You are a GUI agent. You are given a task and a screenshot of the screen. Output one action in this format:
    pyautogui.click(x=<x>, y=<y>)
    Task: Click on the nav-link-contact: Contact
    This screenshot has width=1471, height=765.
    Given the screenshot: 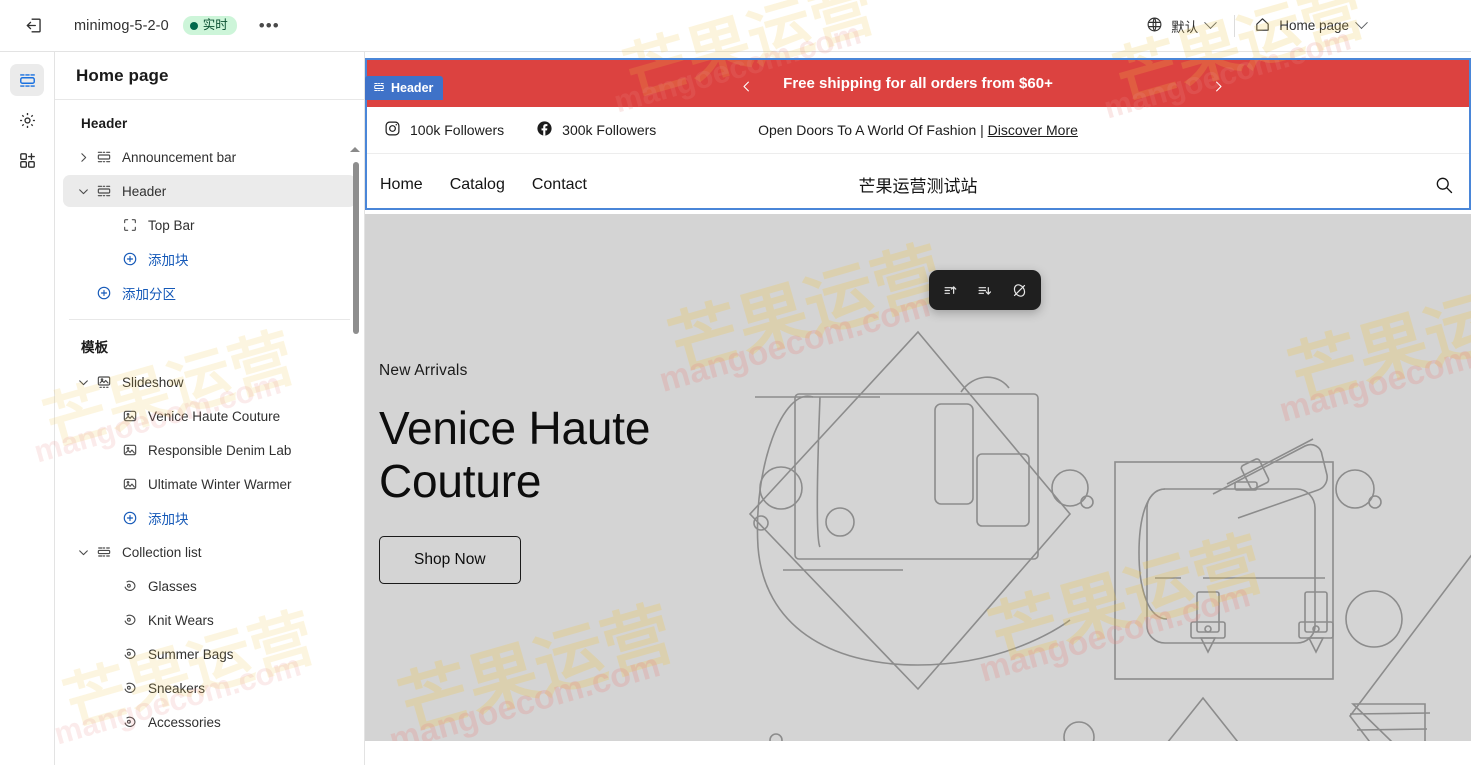 What is the action you would take?
    pyautogui.click(x=559, y=185)
    